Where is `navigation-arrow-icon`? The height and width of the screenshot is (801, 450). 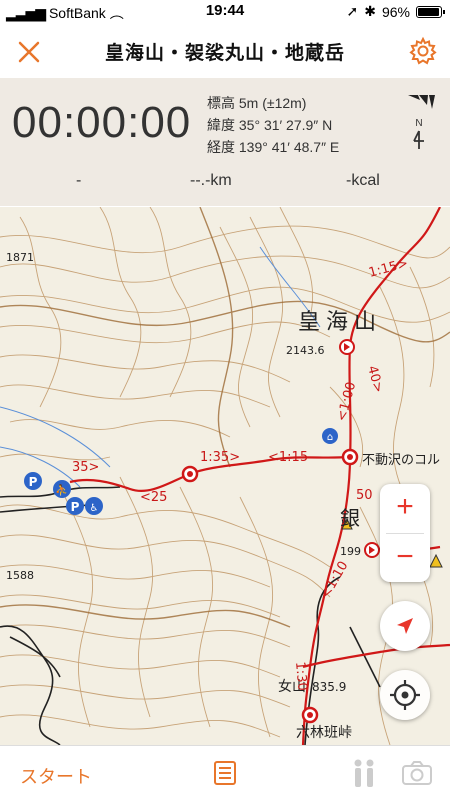 navigation-arrow-icon is located at coordinates (405, 626).